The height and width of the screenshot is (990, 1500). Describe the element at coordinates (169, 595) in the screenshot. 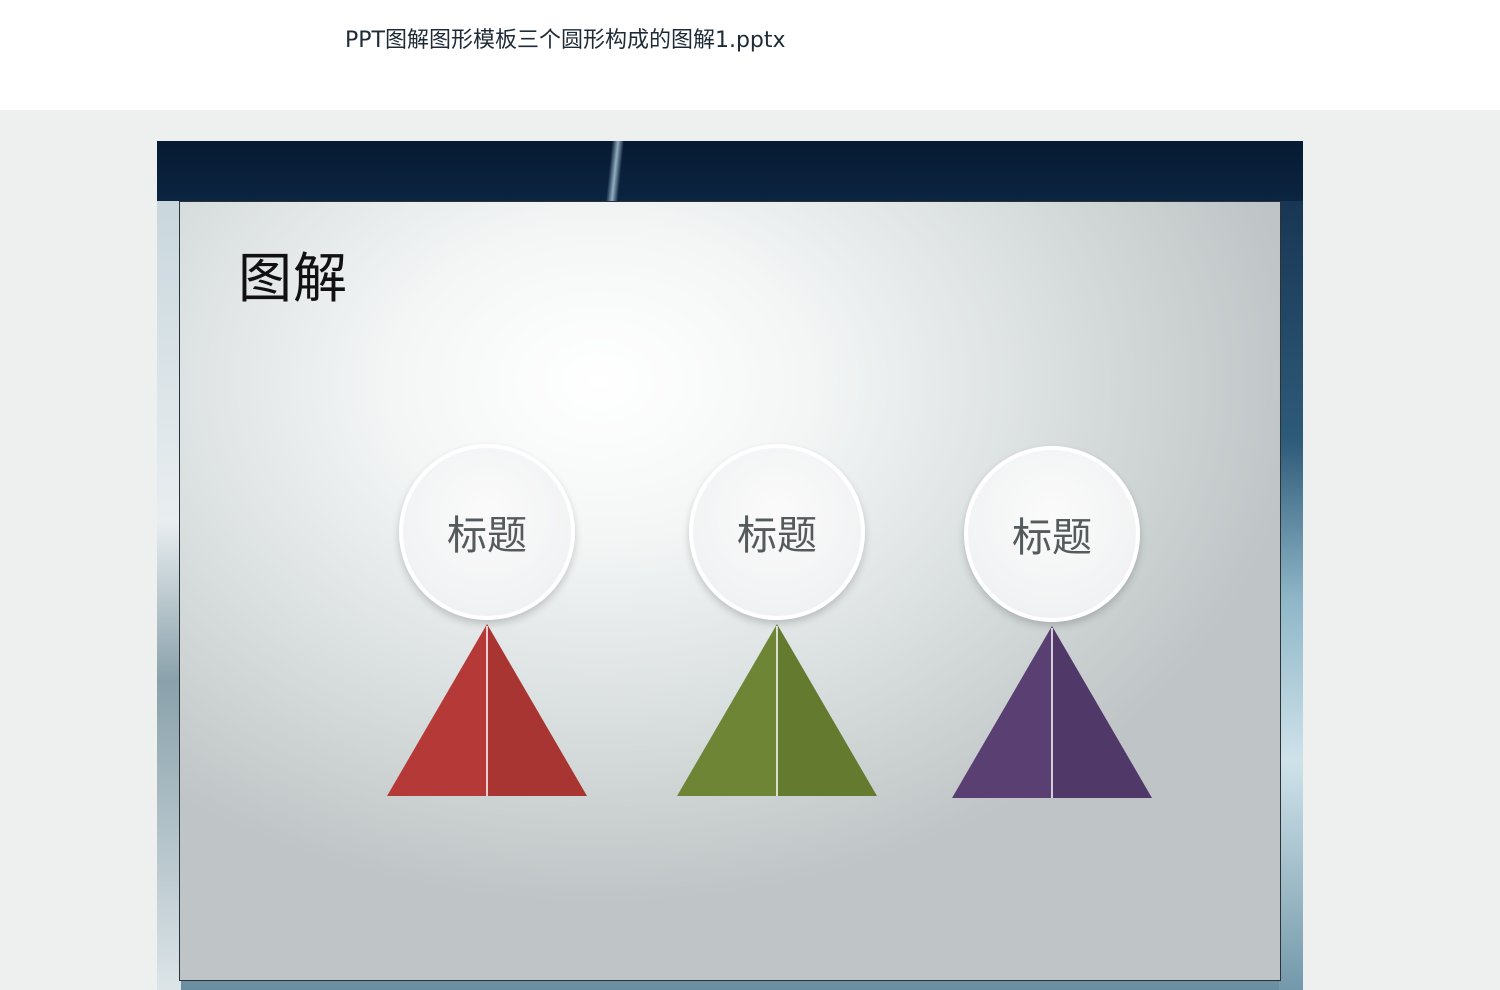

I see `background-left-edge` at that location.